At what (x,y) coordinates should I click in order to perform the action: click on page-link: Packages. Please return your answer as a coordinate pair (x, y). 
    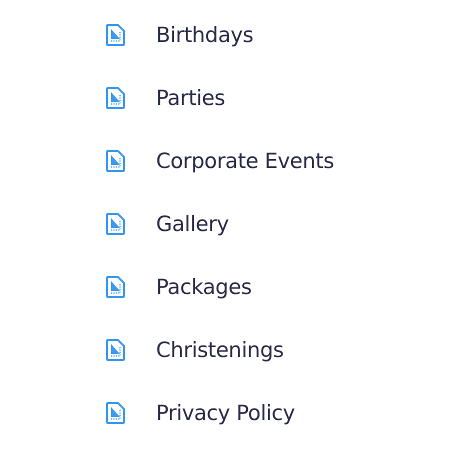
    Looking at the image, I should click on (204, 286).